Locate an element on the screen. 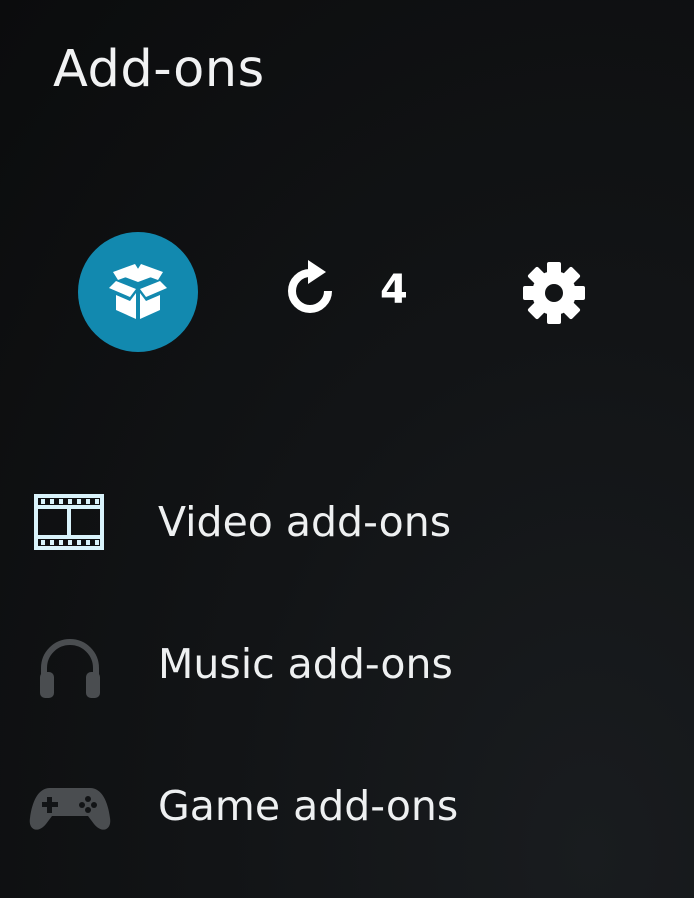 The width and height of the screenshot is (694, 898). open-box-icon is located at coordinates (138, 291).